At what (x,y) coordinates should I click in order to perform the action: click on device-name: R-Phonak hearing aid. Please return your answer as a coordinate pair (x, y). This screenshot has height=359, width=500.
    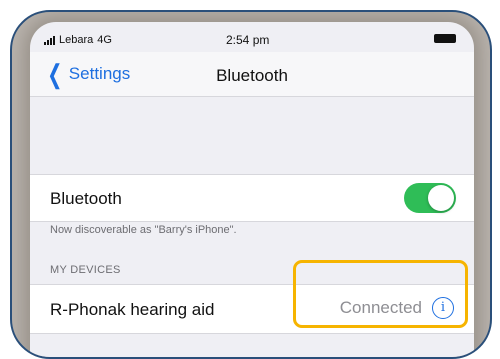
    Looking at the image, I should click on (132, 309).